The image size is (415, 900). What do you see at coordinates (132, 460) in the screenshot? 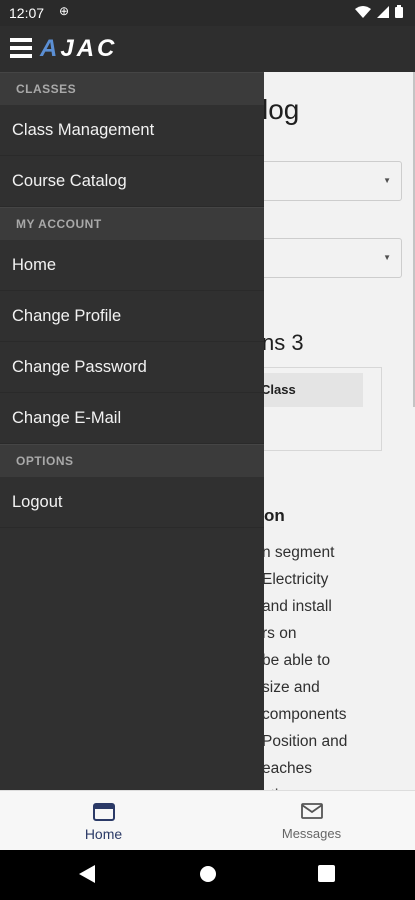
I see `drawer-section-options: OPTIONS` at bounding box center [132, 460].